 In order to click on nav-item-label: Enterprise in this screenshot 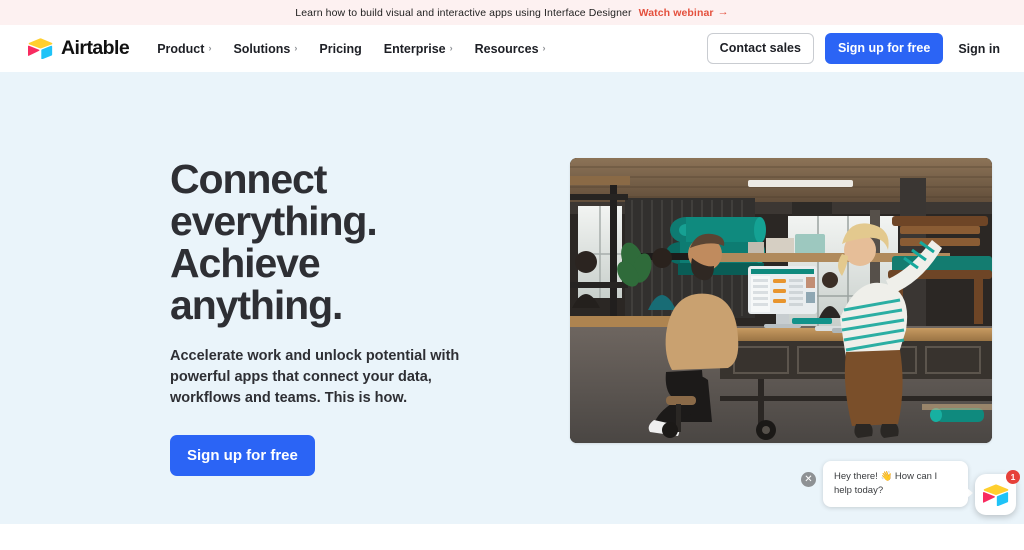, I will do `click(414, 48)`.